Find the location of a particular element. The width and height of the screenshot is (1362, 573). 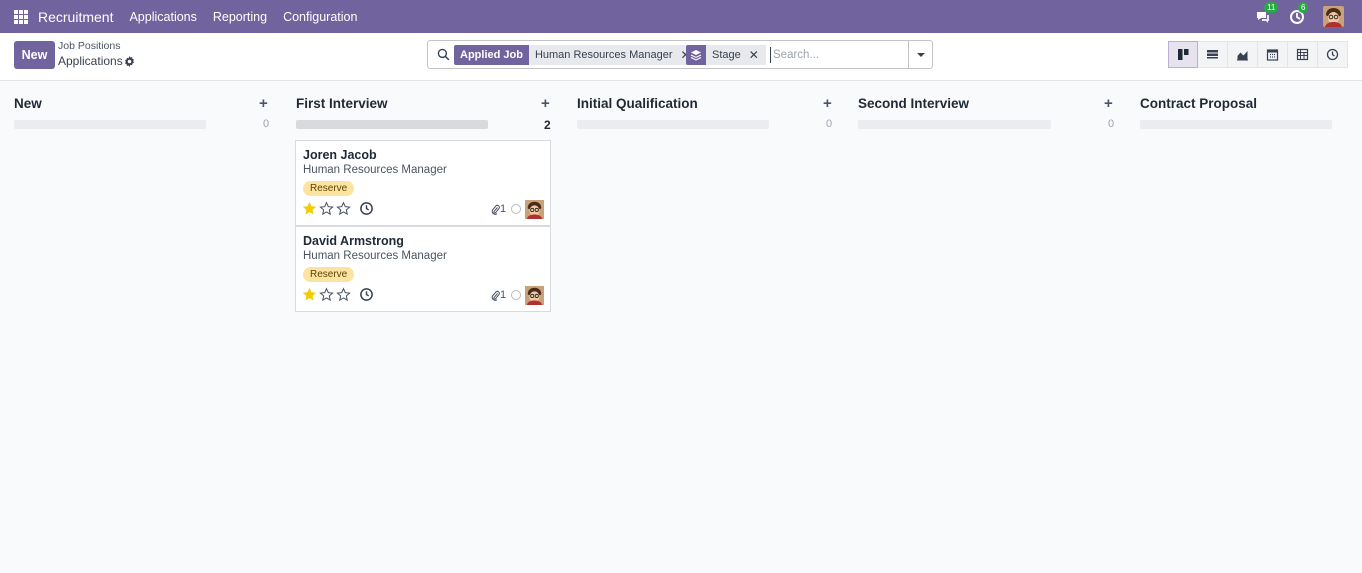

graph-view-icon is located at coordinates (1243, 54).